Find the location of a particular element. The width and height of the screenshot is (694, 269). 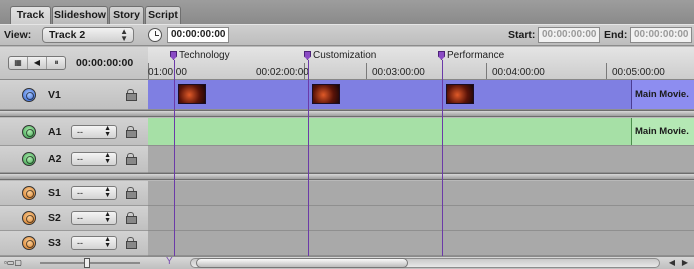

tab-slideshow: Slideshow is located at coordinates (80, 15).